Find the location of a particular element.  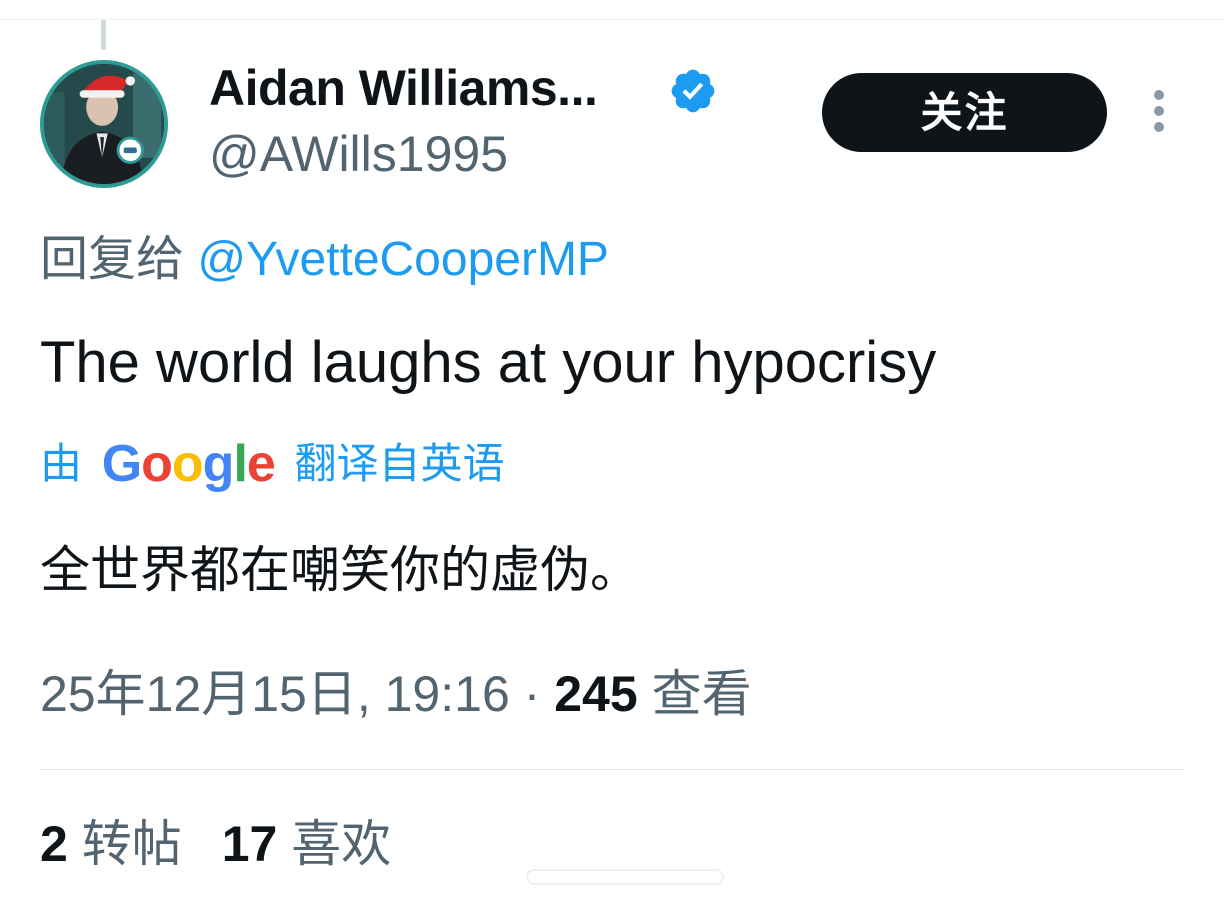

retweets-count: 2 is located at coordinates (54, 844).